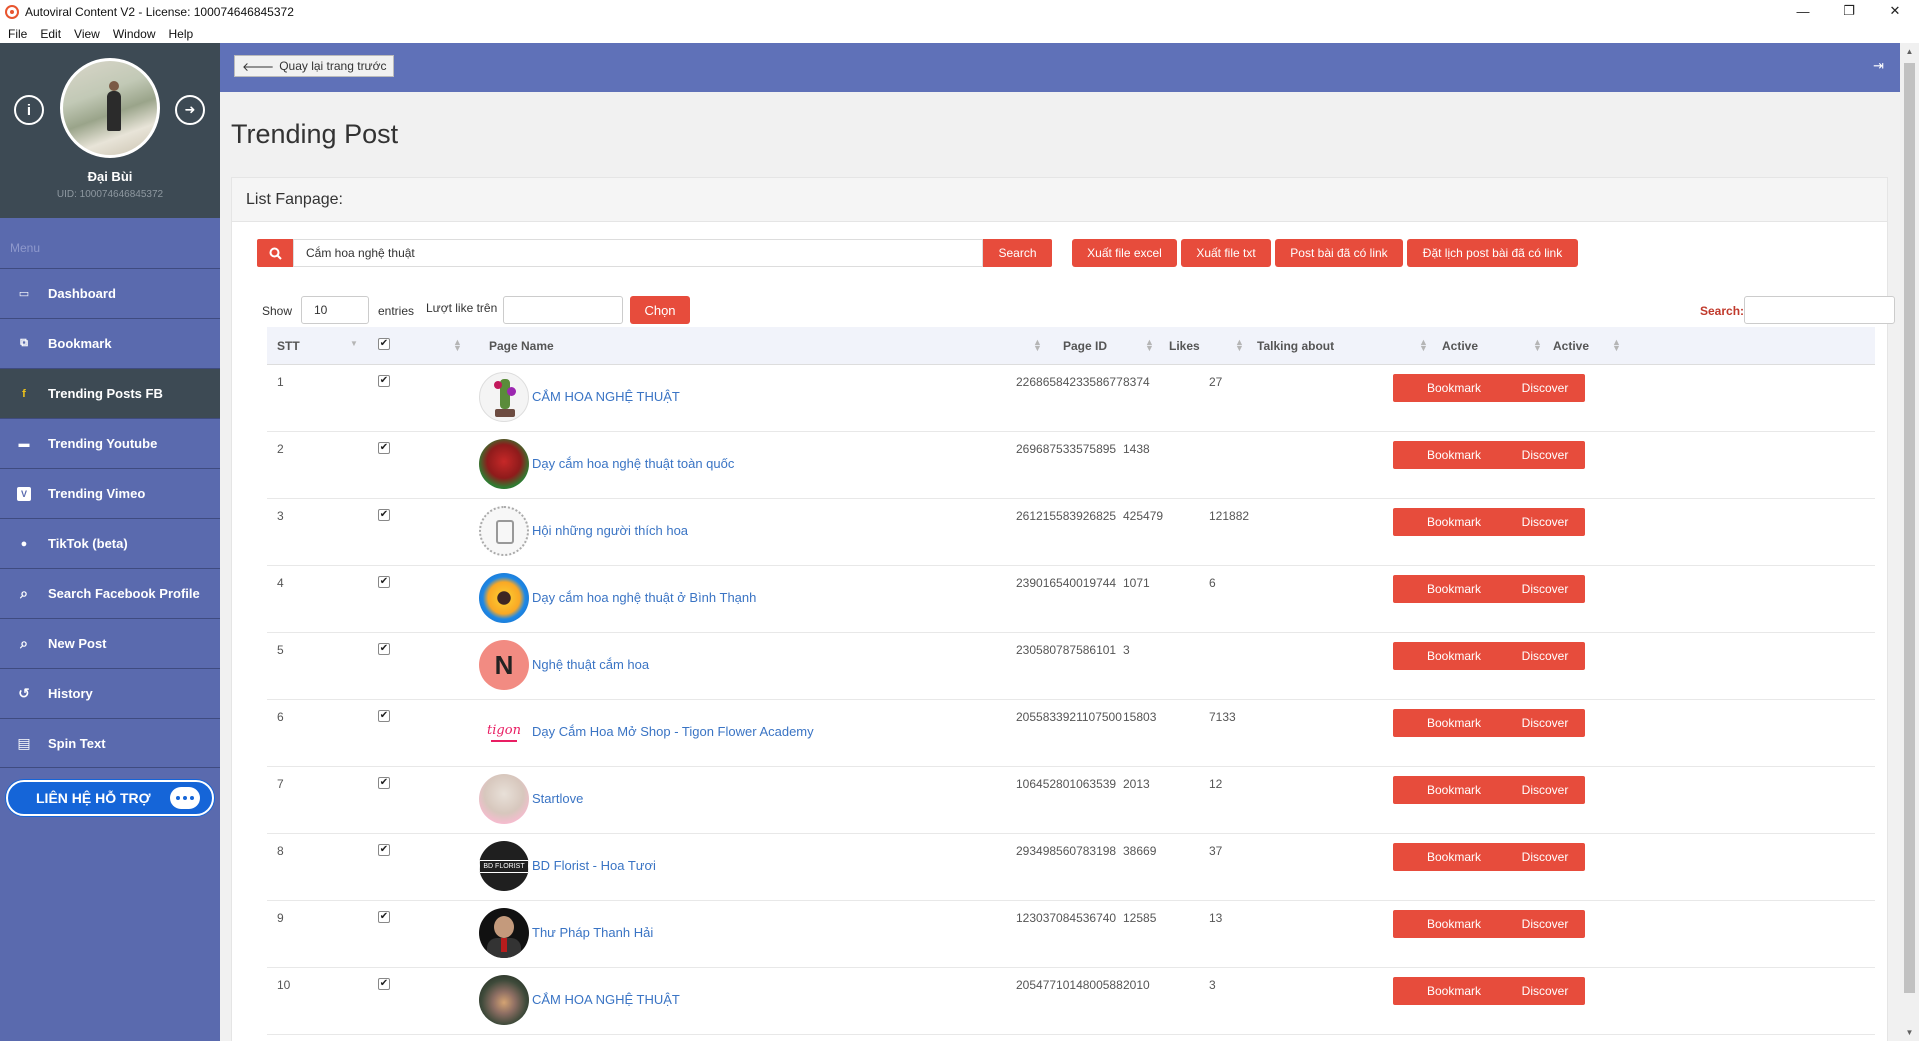 The height and width of the screenshot is (1041, 1919). Describe the element at coordinates (110, 743) in the screenshot. I see `sidebar-item-spin-text: ▤ Spin Text` at that location.